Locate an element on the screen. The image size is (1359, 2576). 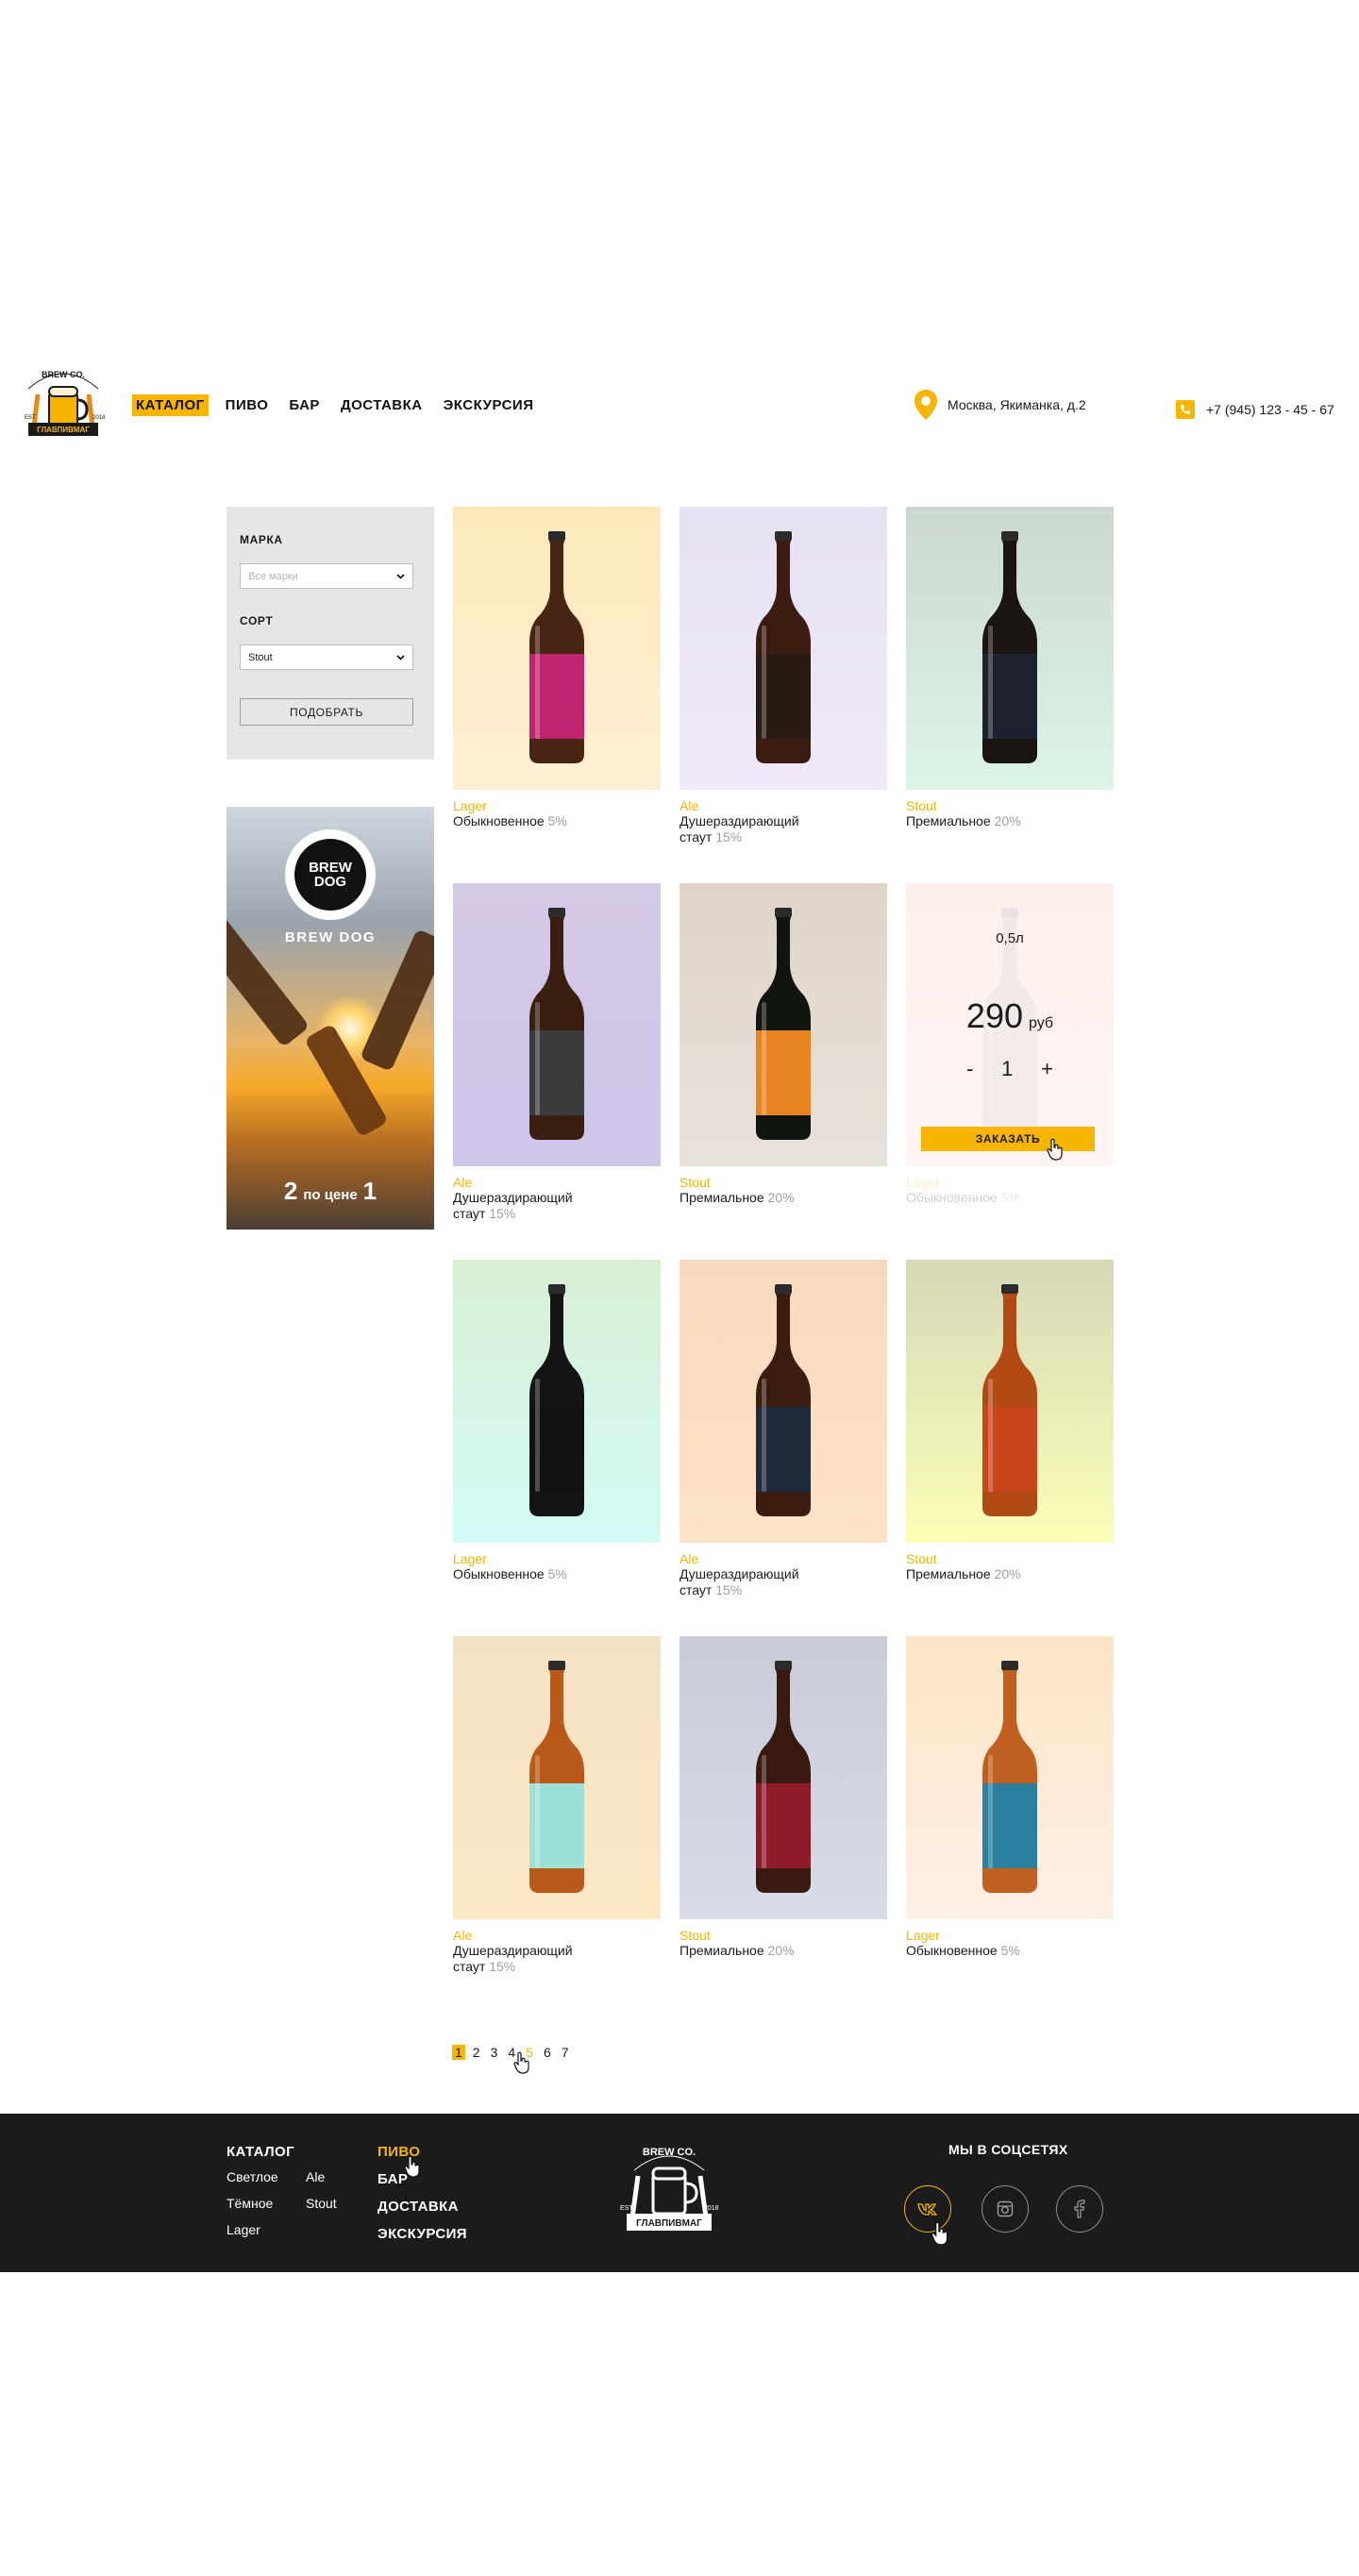
brand-logo: BREW CO. ГЛАВПИВМАГ EST 2018 is located at coordinates (64, 405).